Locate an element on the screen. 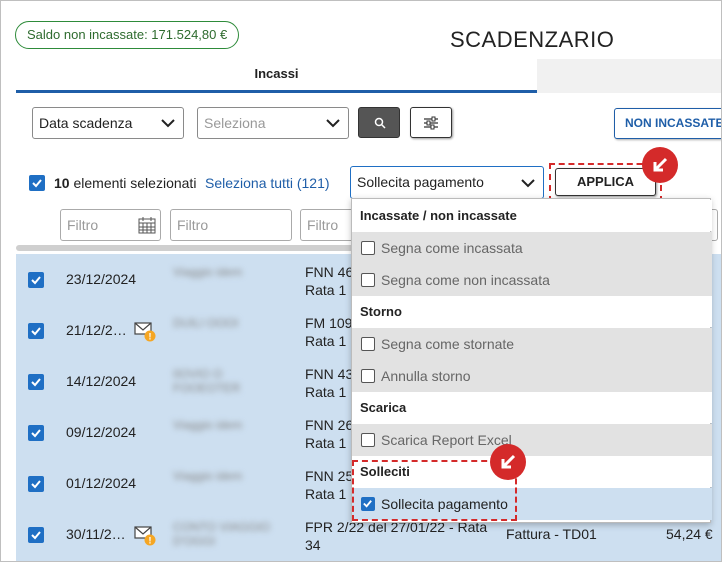 The height and width of the screenshot is (562, 722). seleziona-select: Seleziona is located at coordinates (273, 123).